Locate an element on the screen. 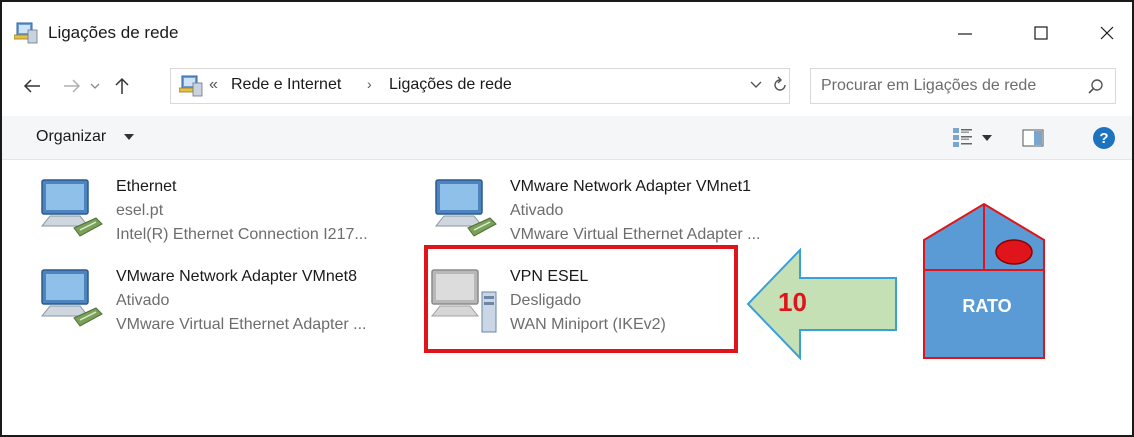 This screenshot has width=1134, height=437. help-icon: ? is located at coordinates (1104, 138).